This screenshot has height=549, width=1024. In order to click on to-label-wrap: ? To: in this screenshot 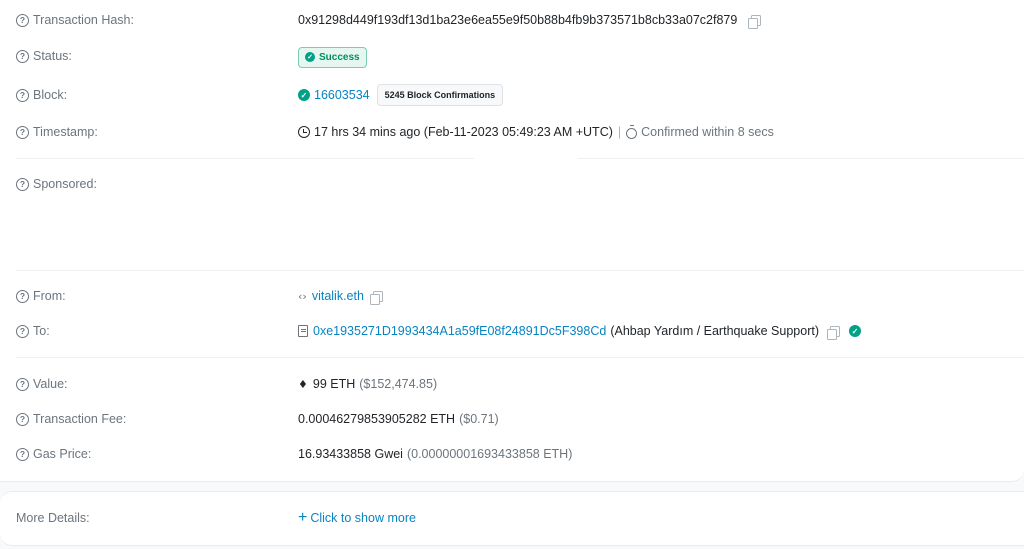, I will do `click(33, 331)`.